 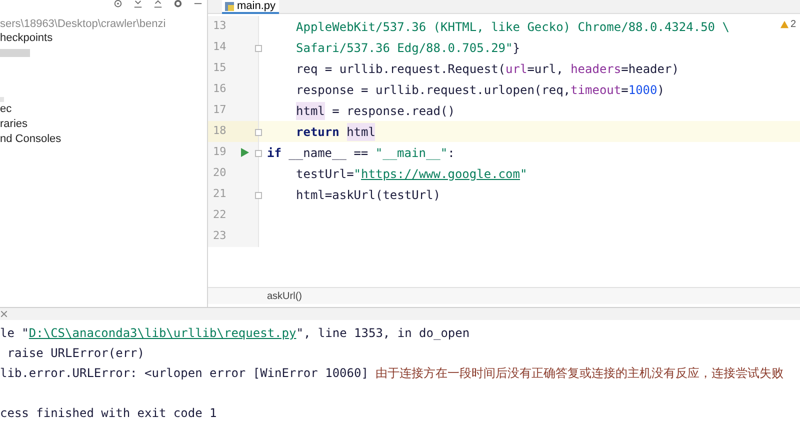 What do you see at coordinates (220, 194) in the screenshot?
I see `line-number: 21` at bounding box center [220, 194].